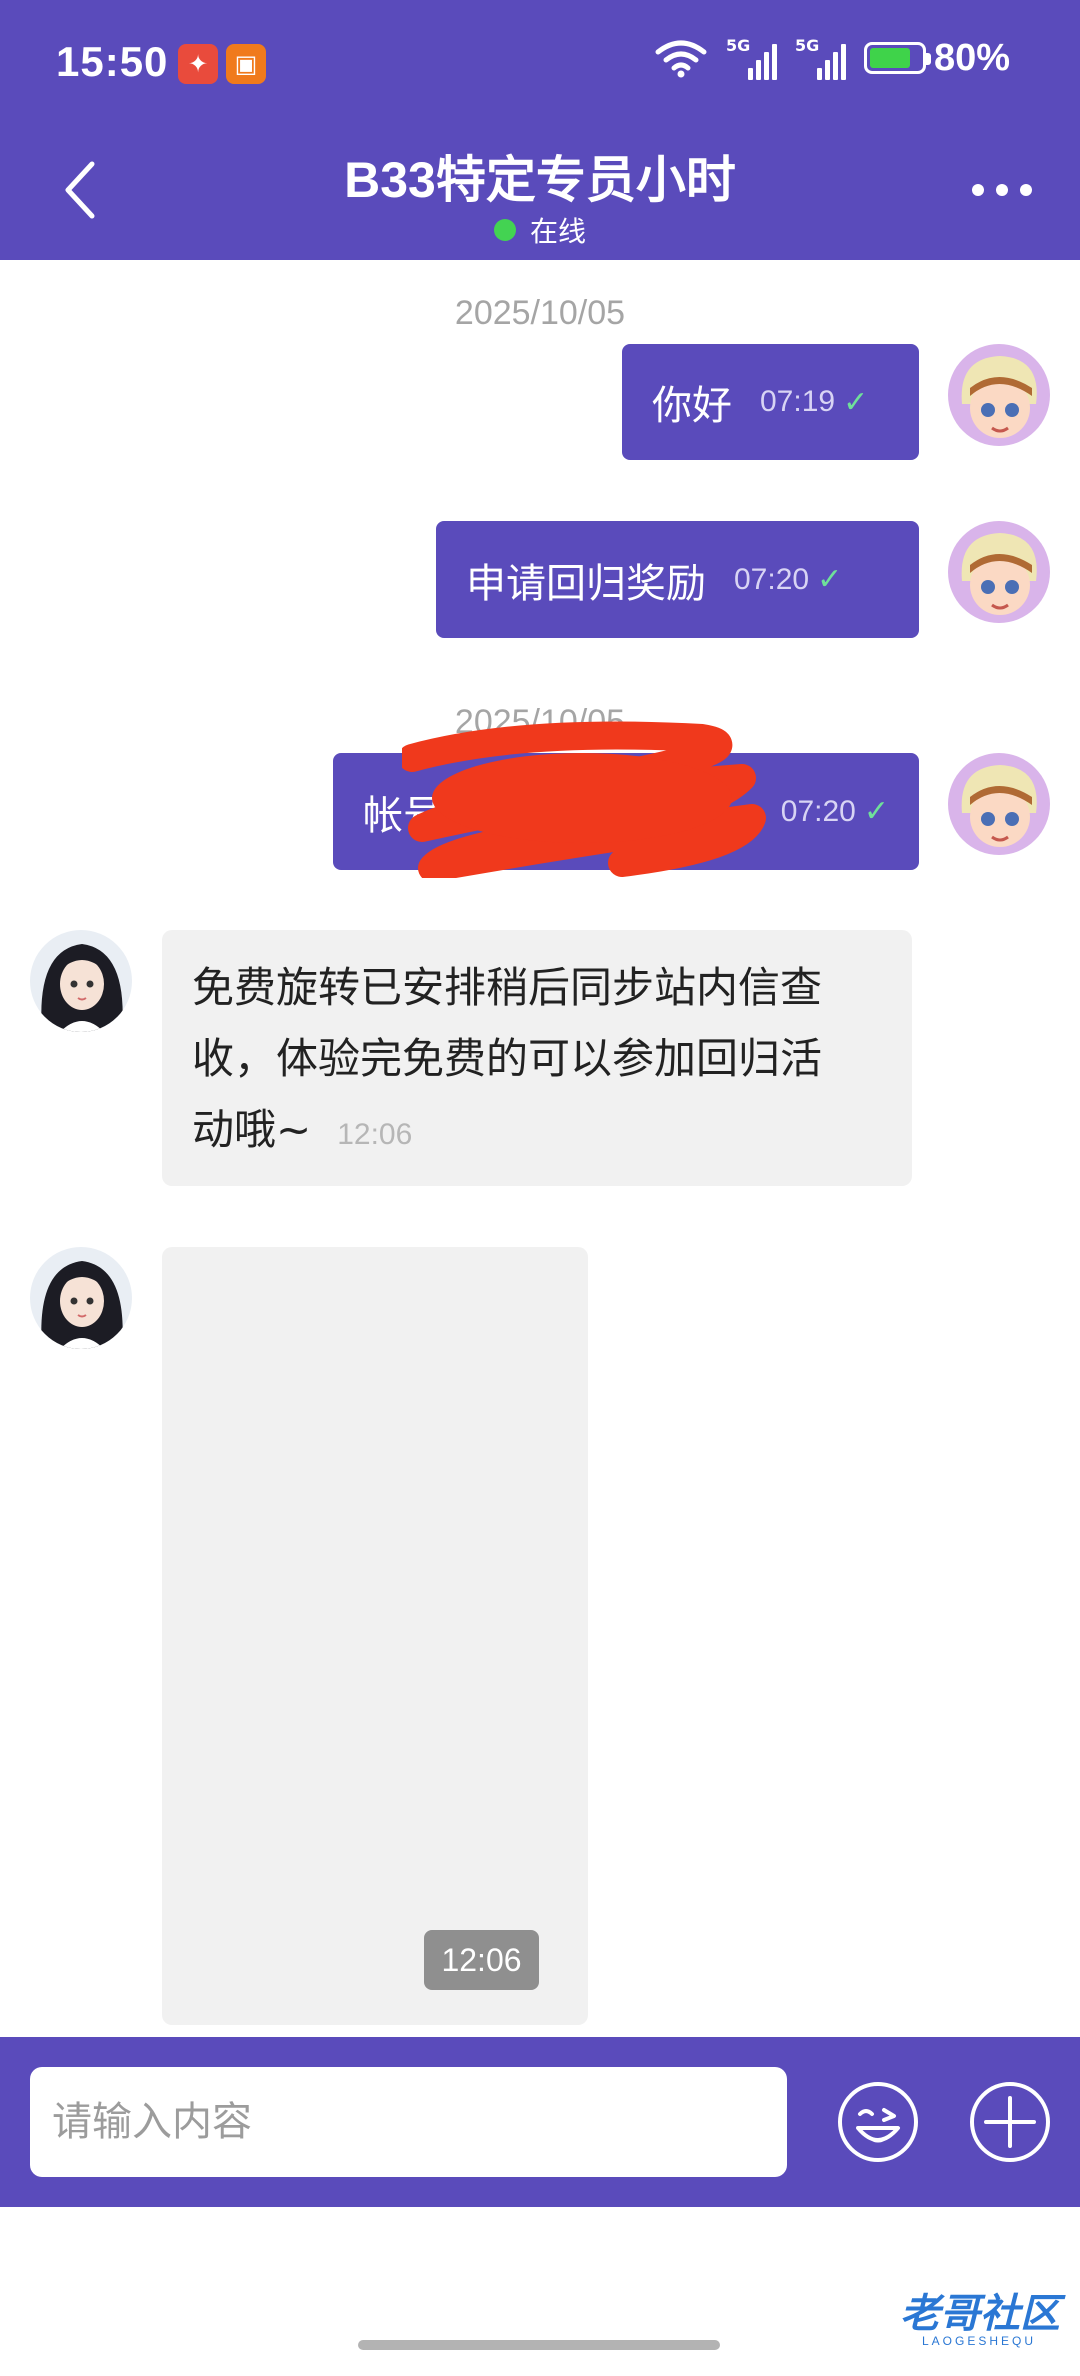  Describe the element at coordinates (1002, 190) in the screenshot. I see `more-icon` at that location.